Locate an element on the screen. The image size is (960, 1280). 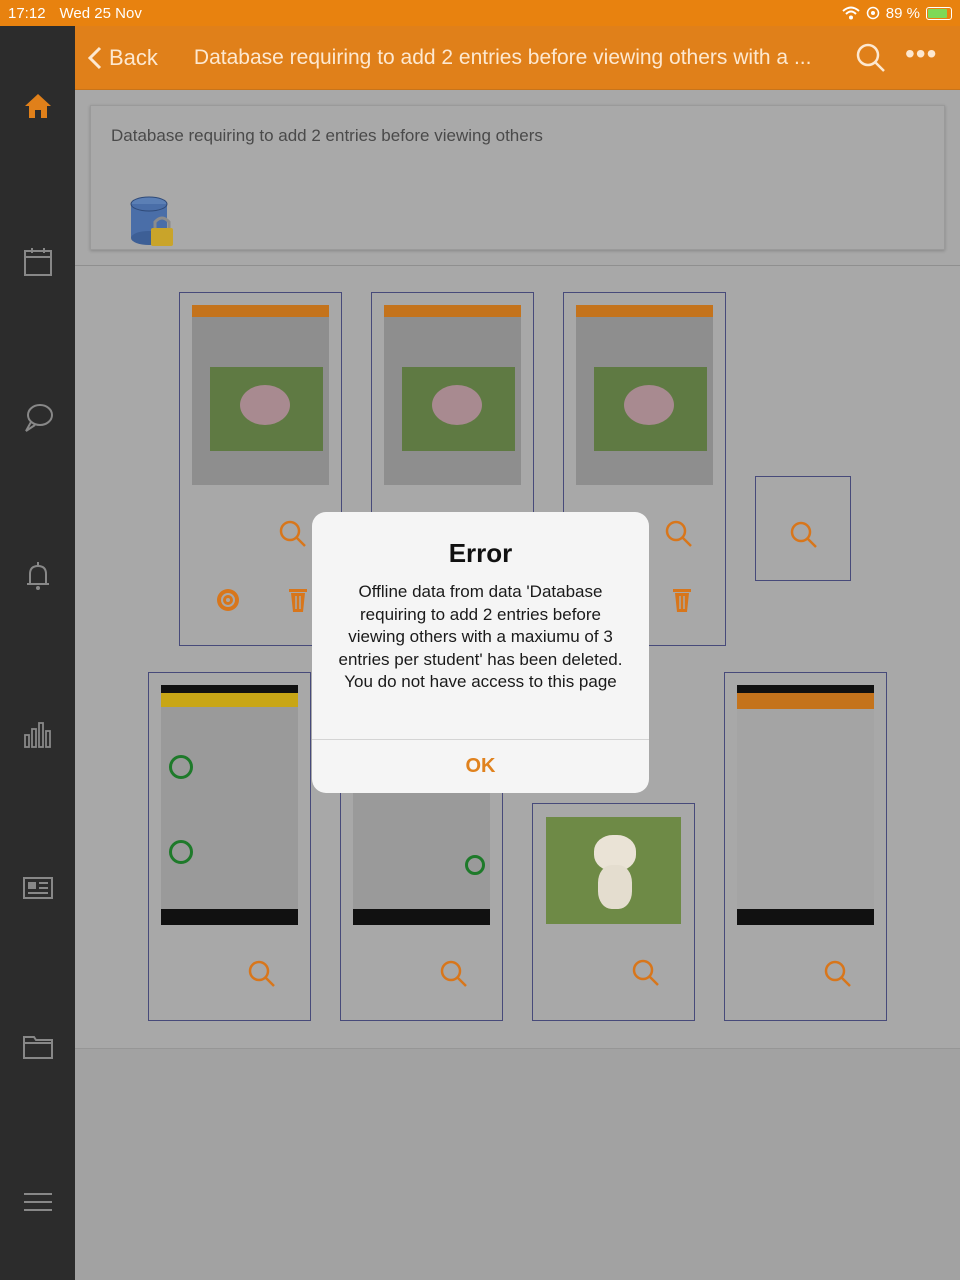
status-time: 17:12 is located at coordinates (27, 13).